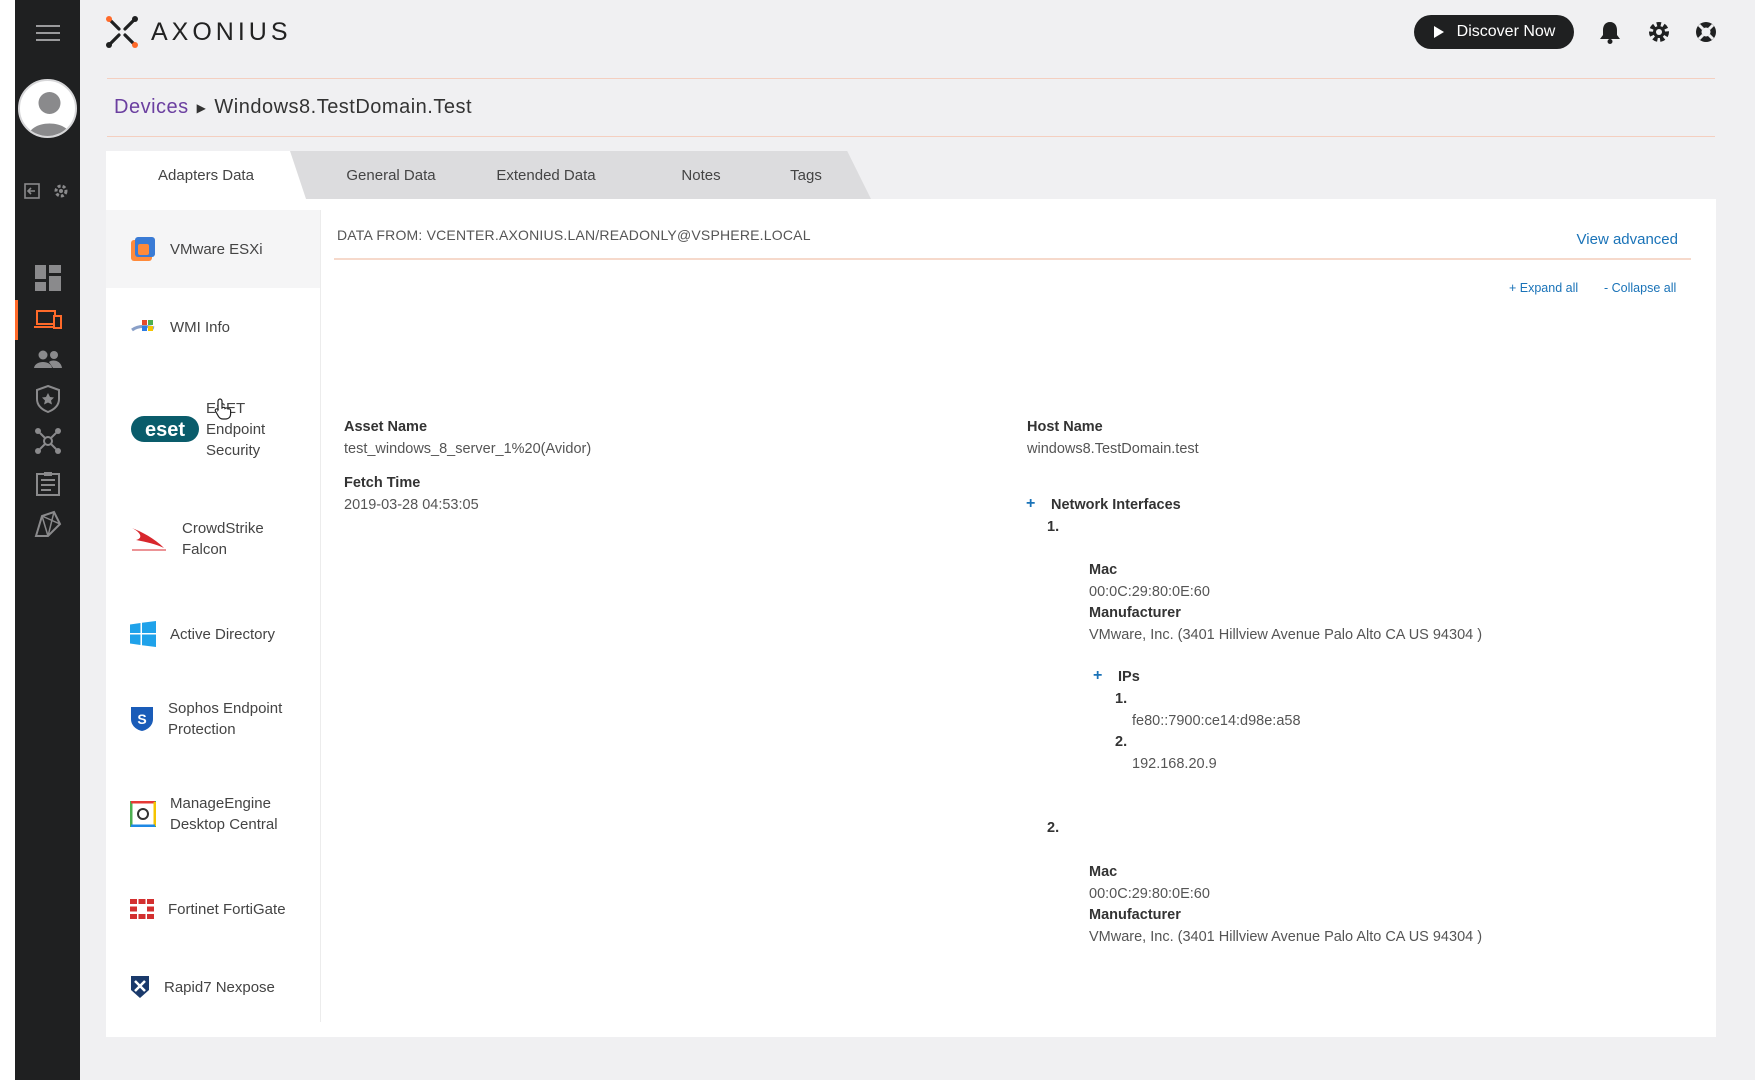 The image size is (1755, 1080). Describe the element at coordinates (143, 249) in the screenshot. I see `vmware-icon` at that location.